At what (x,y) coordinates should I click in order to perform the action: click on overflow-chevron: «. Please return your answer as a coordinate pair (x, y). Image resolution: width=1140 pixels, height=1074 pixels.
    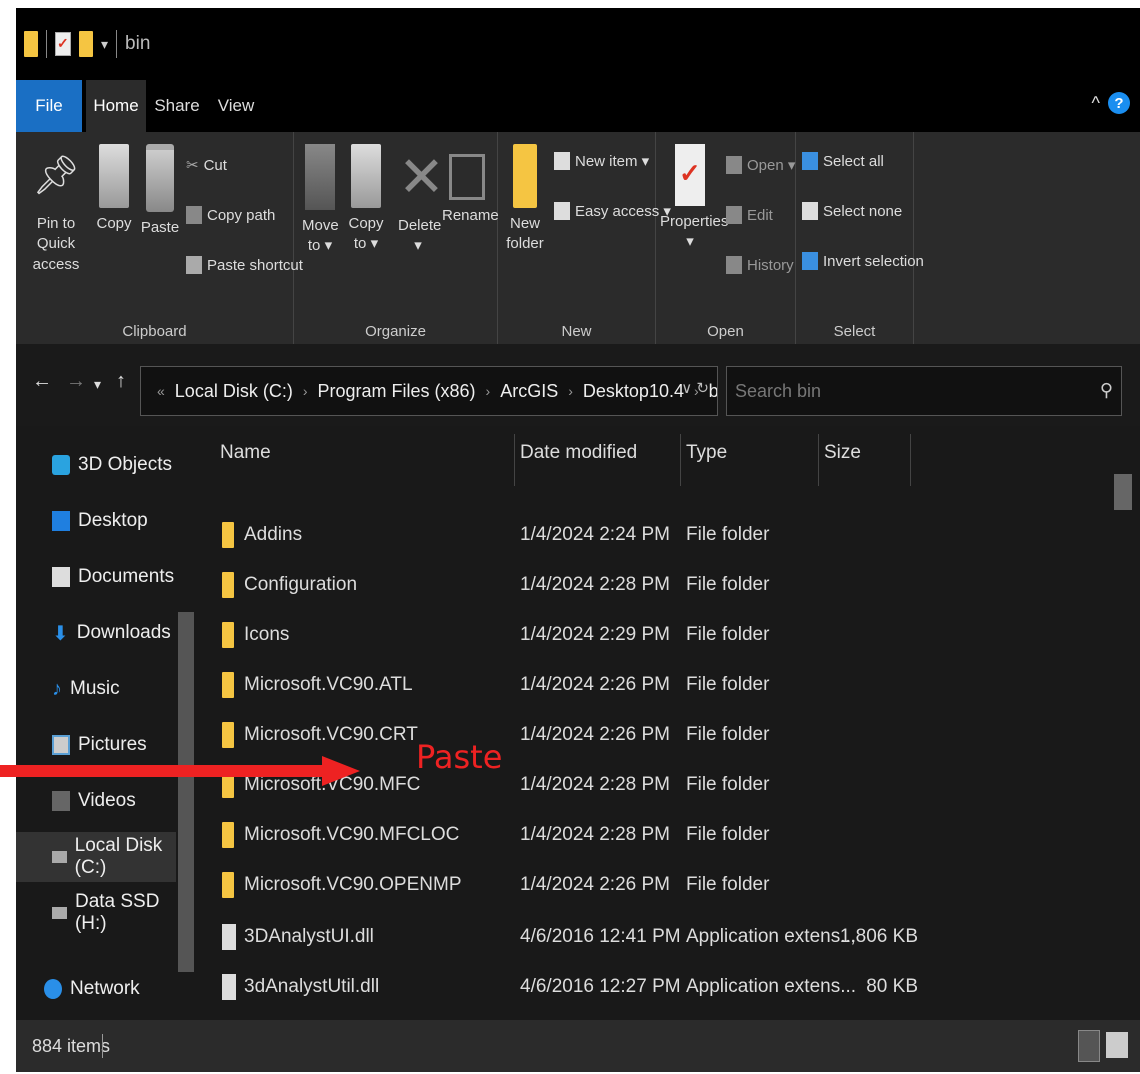
    Looking at the image, I should click on (161, 391).